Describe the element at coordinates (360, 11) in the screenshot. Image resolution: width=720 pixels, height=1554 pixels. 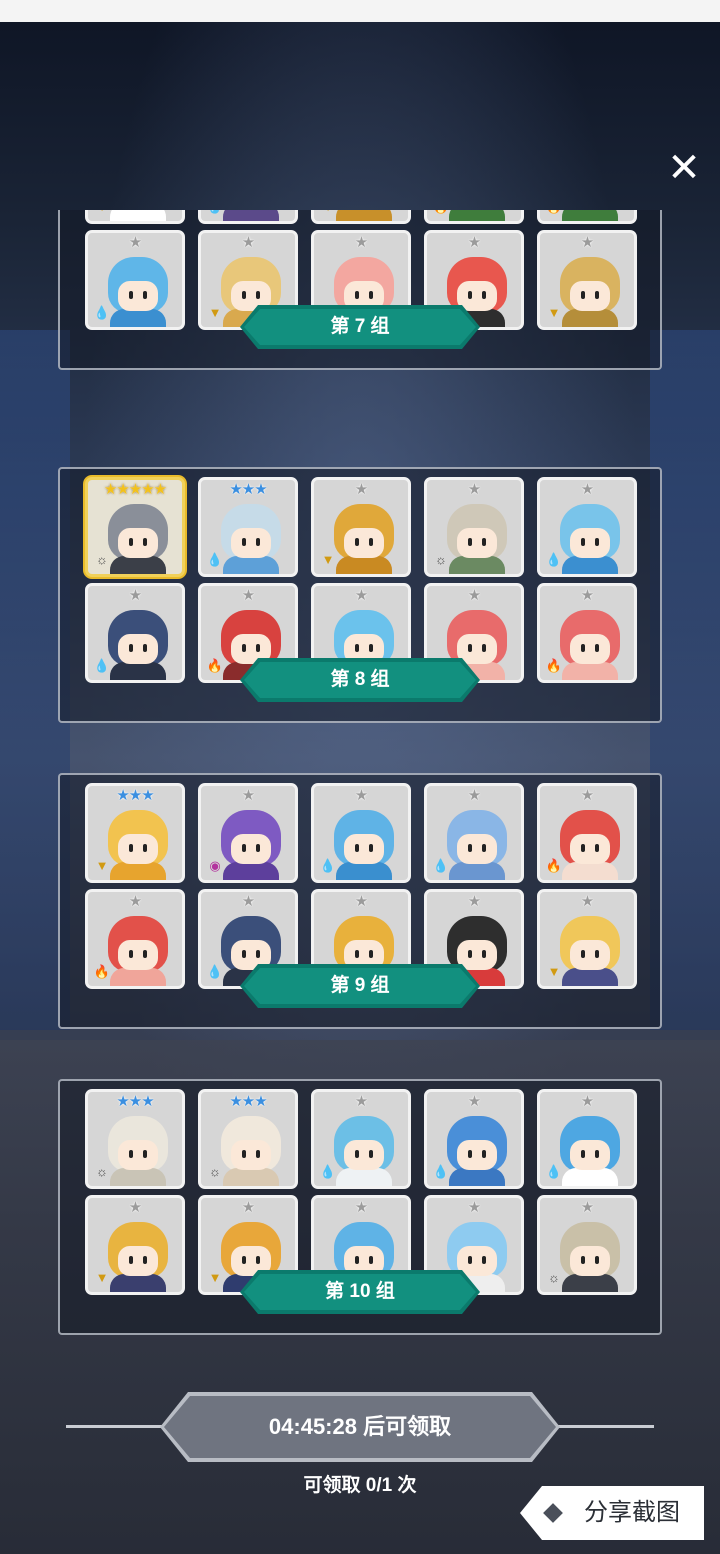
I see `status-bar` at that location.